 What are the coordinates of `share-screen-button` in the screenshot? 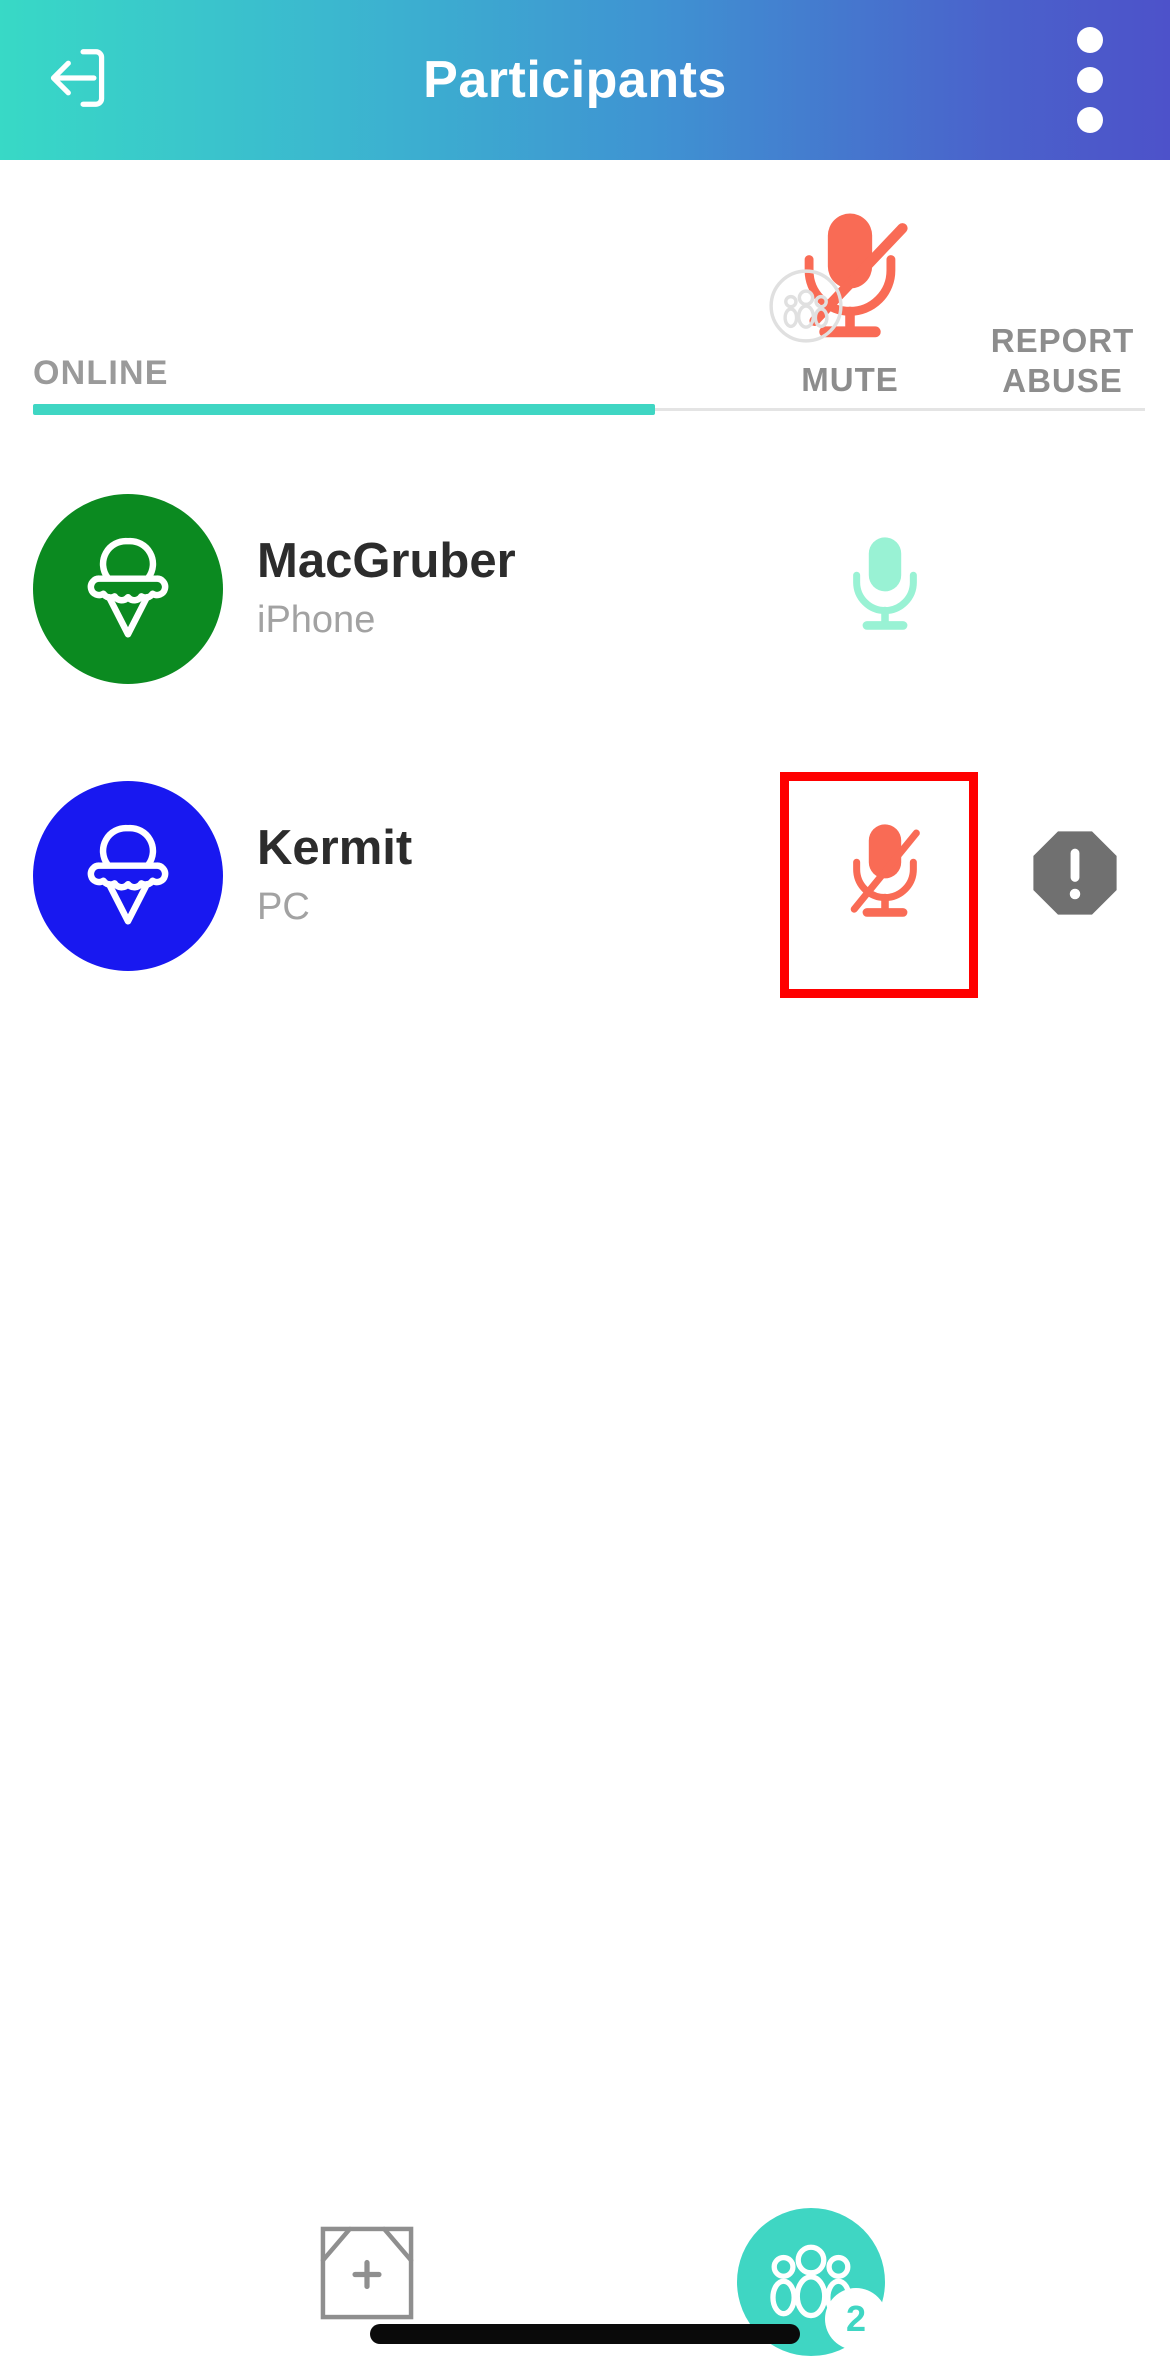 It's located at (367, 2275).